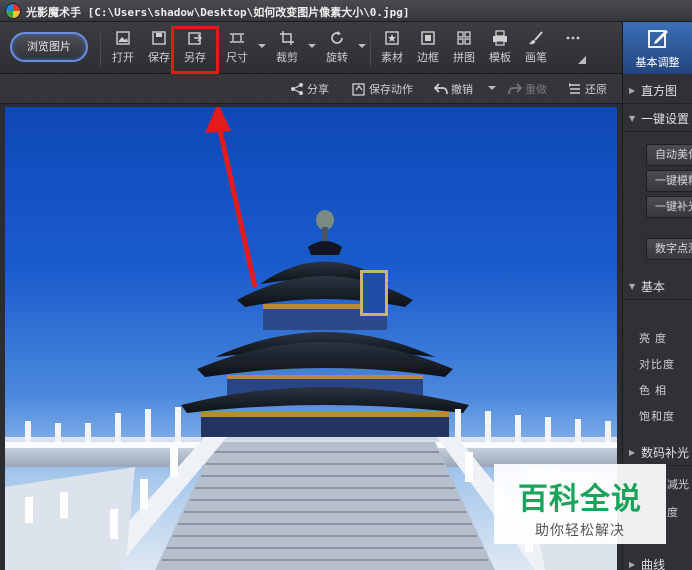  I want to click on collage-button: 拼图, so click(464, 48).